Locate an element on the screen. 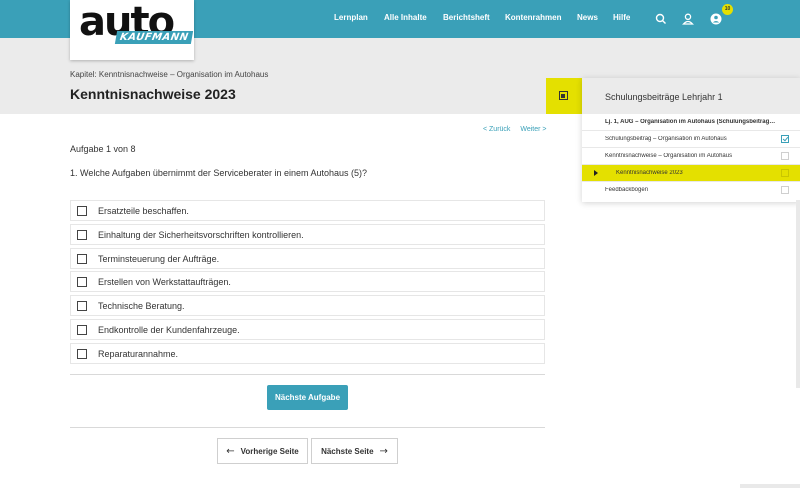 This screenshot has height=488, width=800. outline-row-label: Feedbackbogen is located at coordinates (627, 190).